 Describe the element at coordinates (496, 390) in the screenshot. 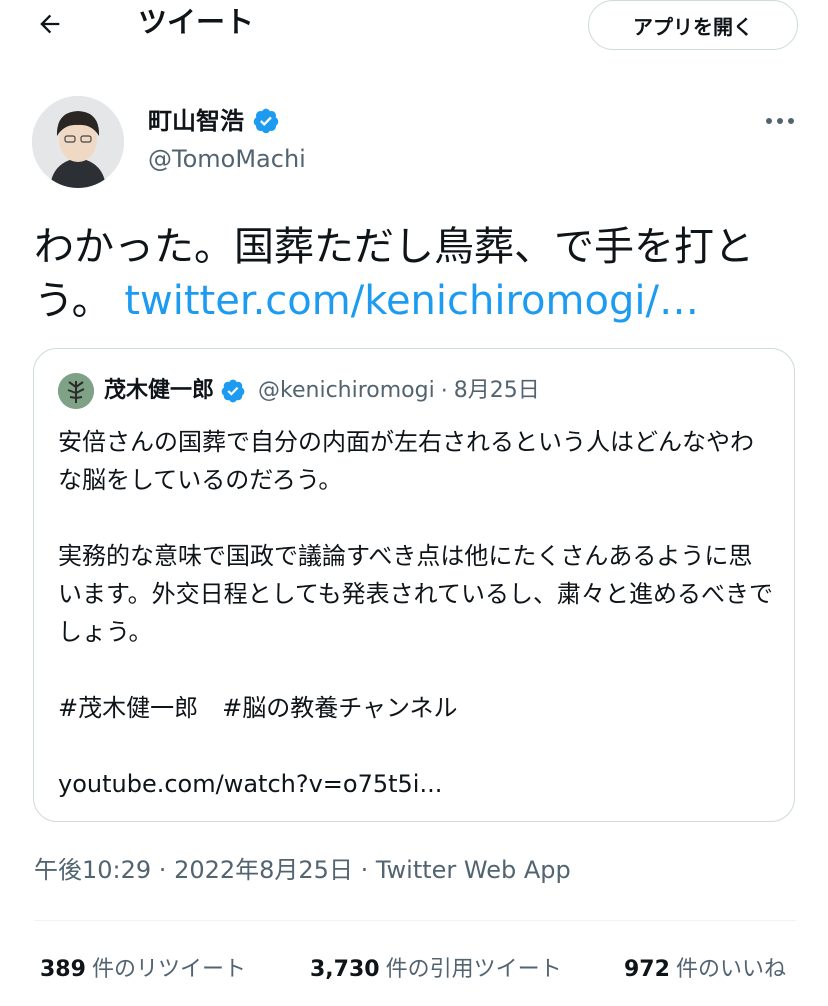

I see `quoted-date: 8月25日` at that location.